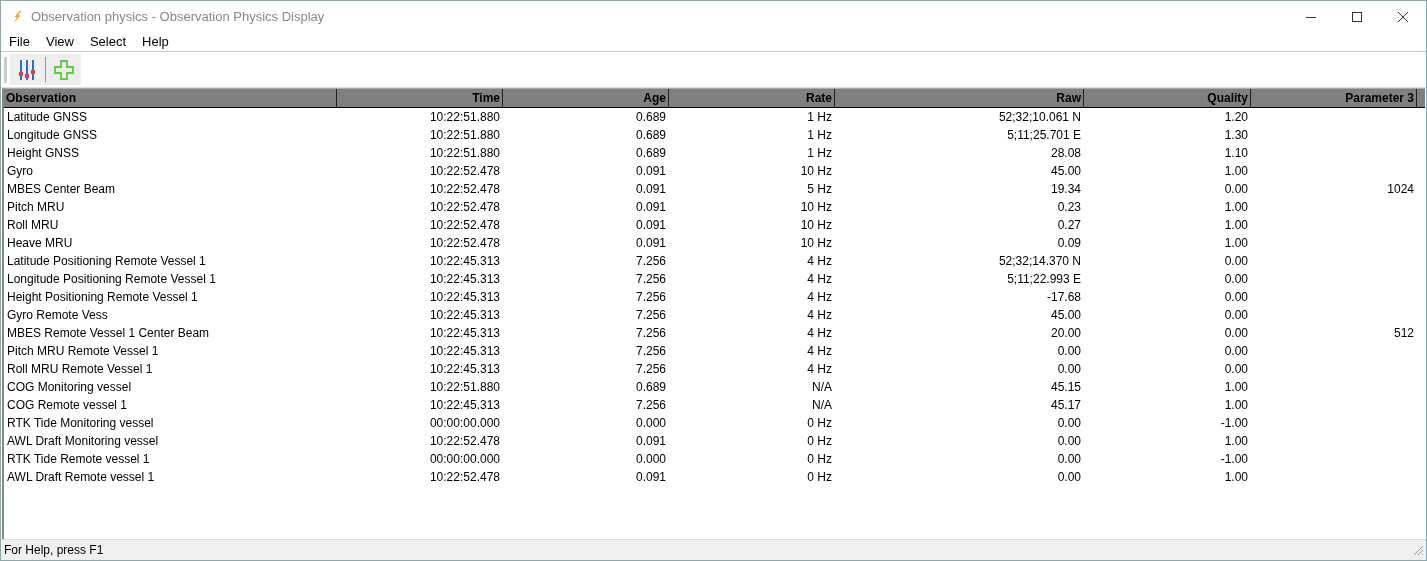 The image size is (1427, 561). What do you see at coordinates (108, 41) in the screenshot?
I see `menu-item: Select` at bounding box center [108, 41].